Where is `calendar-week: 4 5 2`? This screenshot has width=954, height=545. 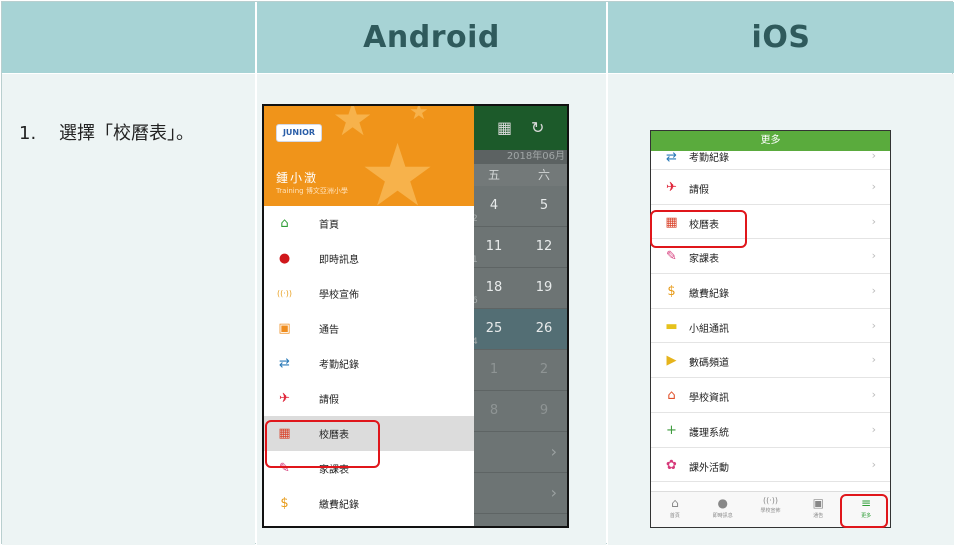
calendar-week: 4 5 2 is located at coordinates (518, 206).